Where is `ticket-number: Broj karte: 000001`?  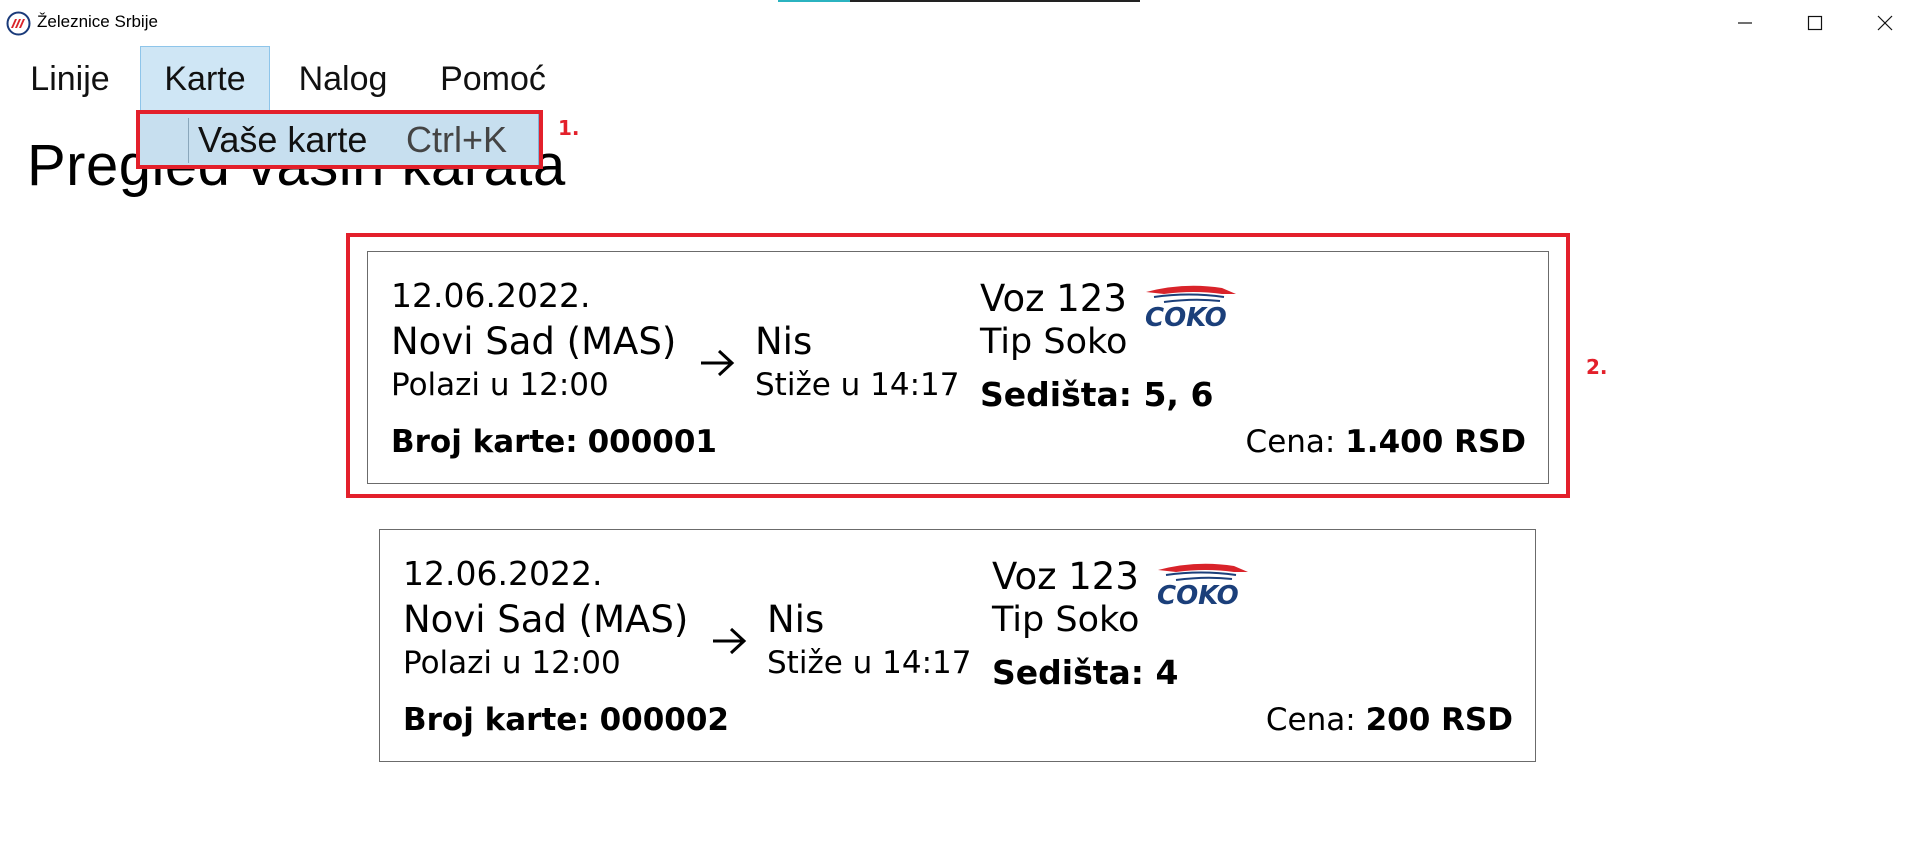 ticket-number: Broj karte: 000001 is located at coordinates (554, 442).